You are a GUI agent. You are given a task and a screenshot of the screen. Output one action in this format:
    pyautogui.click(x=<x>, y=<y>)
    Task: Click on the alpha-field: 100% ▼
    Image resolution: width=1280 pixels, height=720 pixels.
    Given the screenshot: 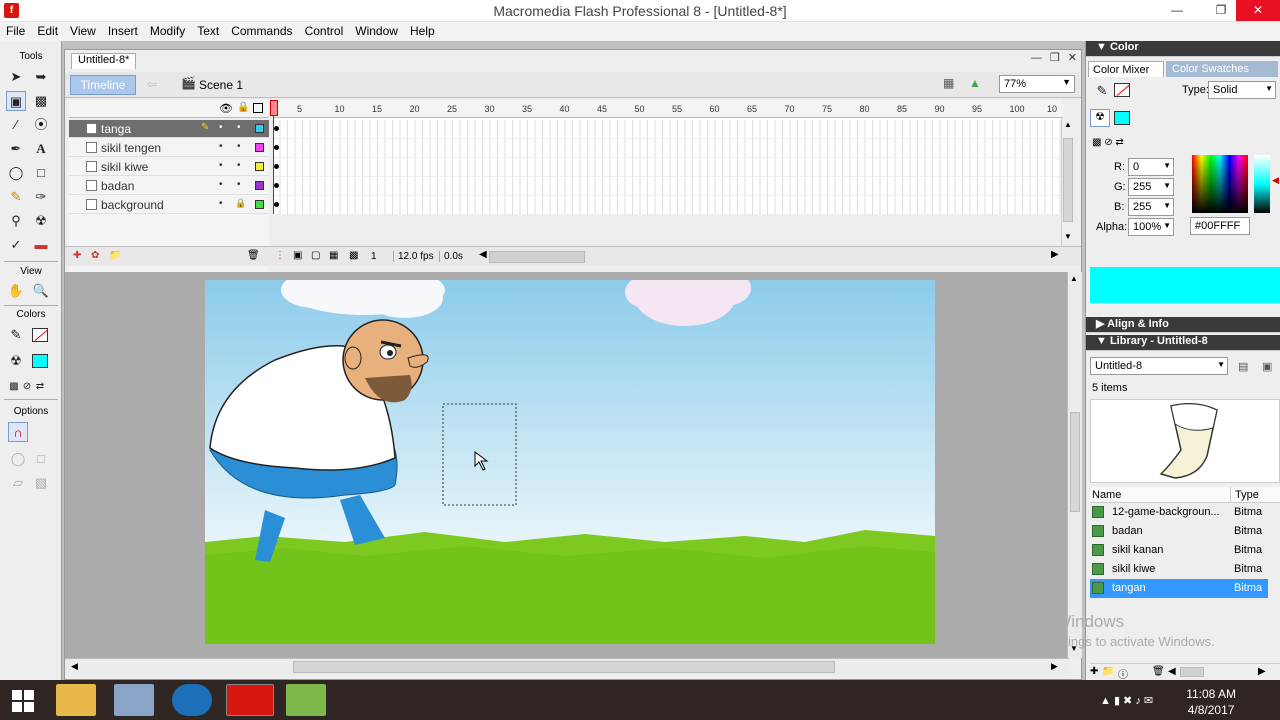 What is the action you would take?
    pyautogui.click(x=1151, y=227)
    